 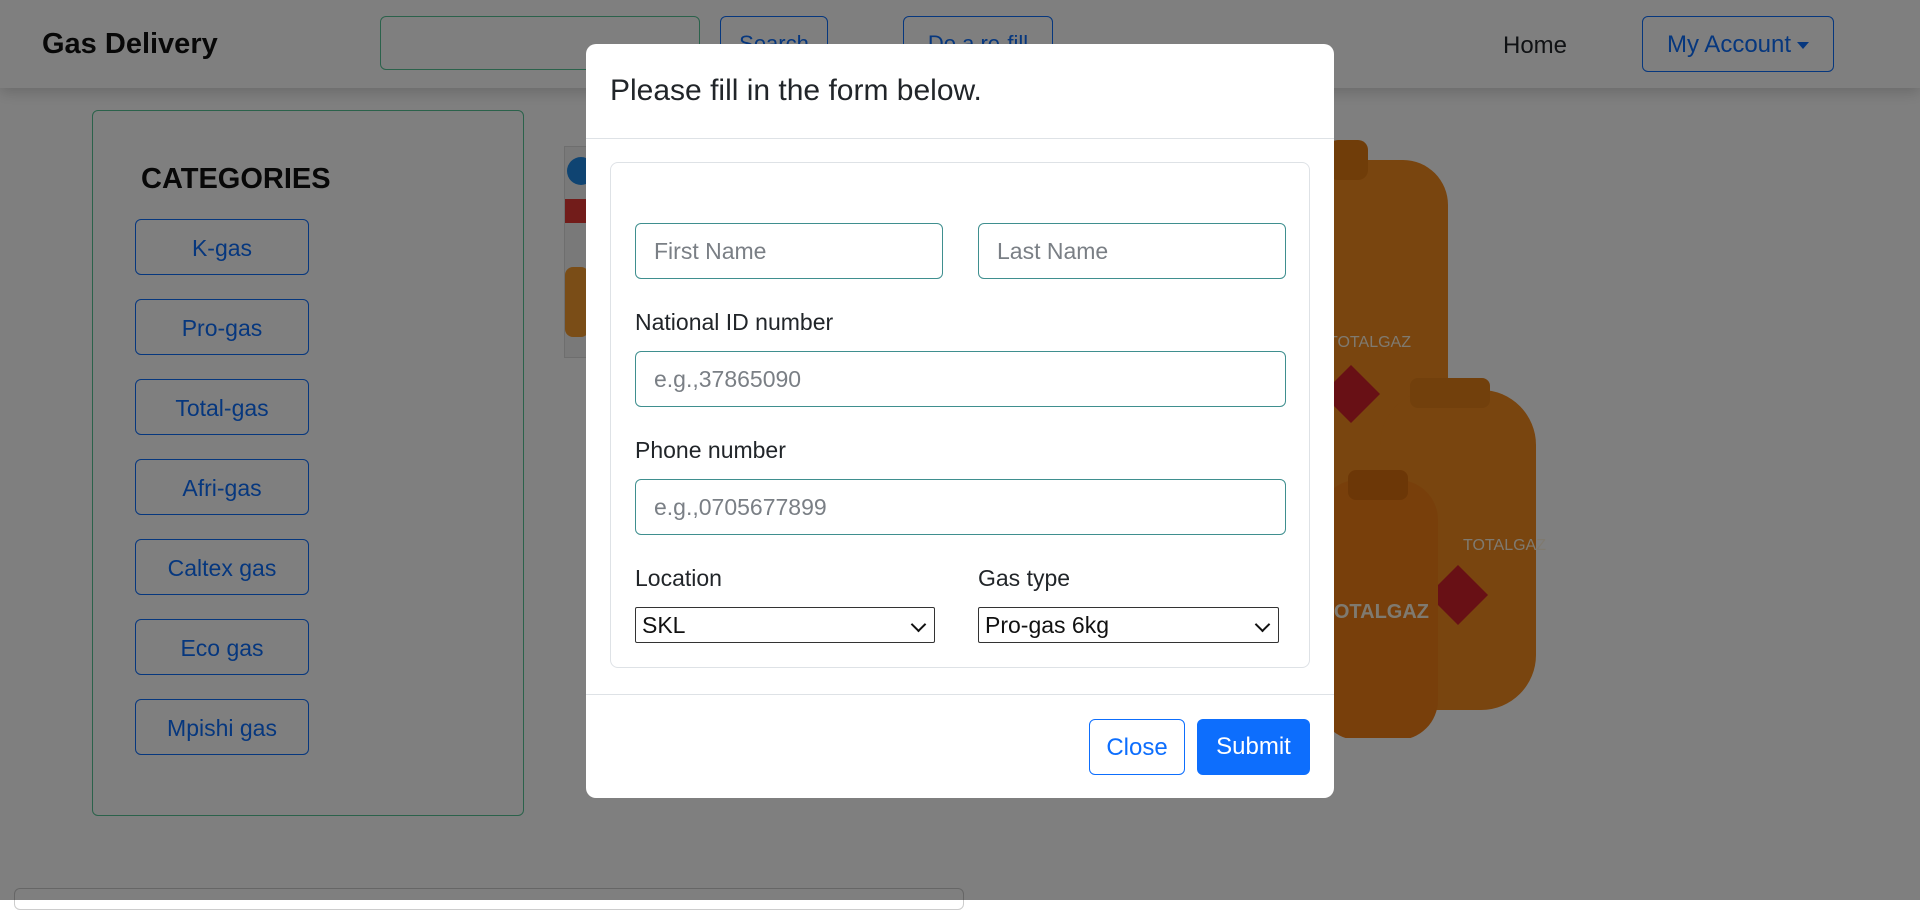 What do you see at coordinates (734, 322) in the screenshot?
I see `national-id-label: National ID number` at bounding box center [734, 322].